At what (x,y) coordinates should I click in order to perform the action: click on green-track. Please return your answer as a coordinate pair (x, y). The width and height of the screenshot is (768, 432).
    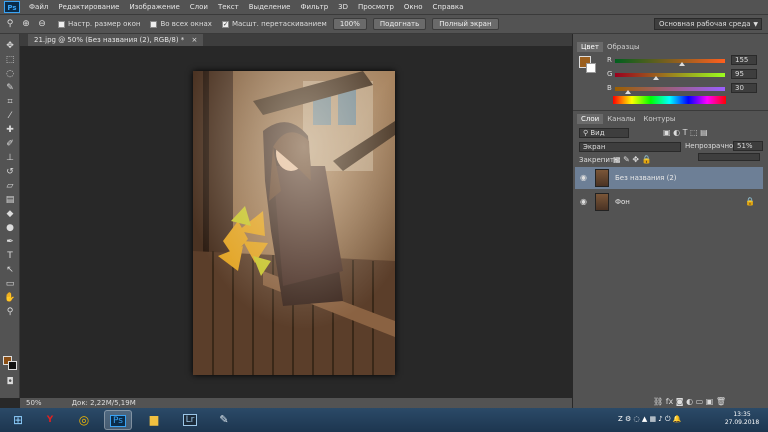
    Looking at the image, I should click on (670, 75).